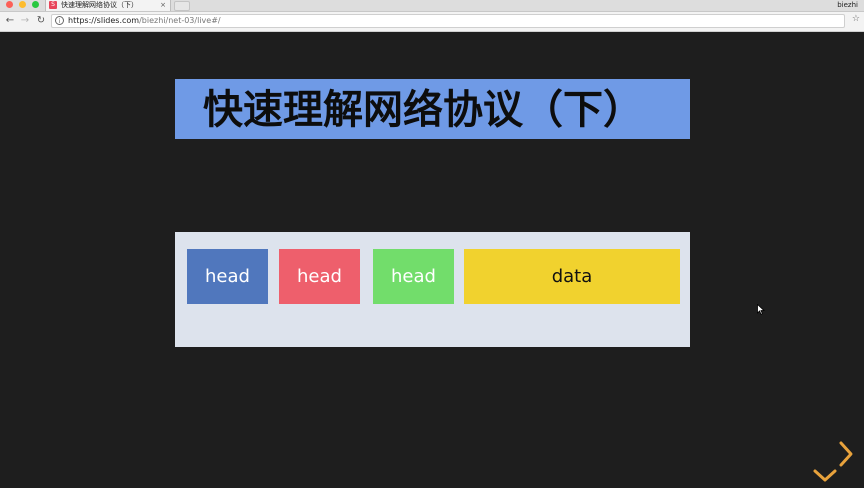 This screenshot has width=864, height=488. I want to click on packet-segment-head-2: head, so click(319, 276).